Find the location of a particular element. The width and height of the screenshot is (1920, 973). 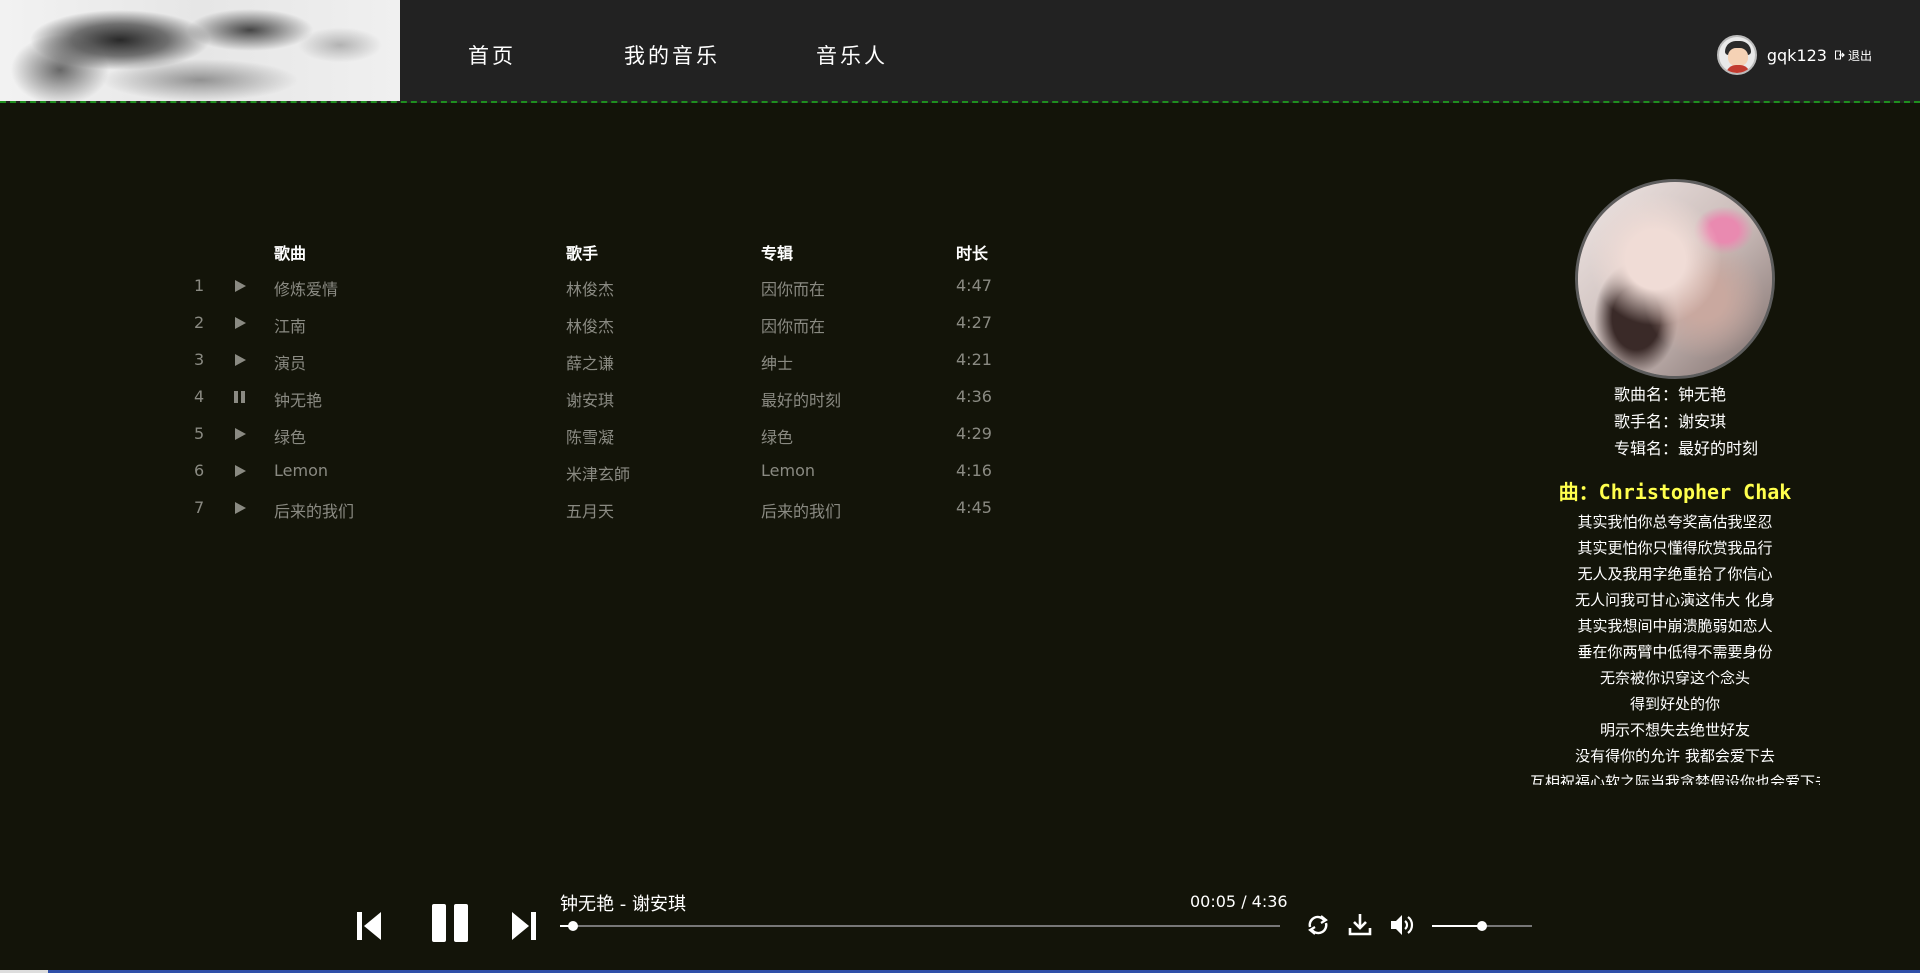

song-number: 5 is located at coordinates (199, 433).